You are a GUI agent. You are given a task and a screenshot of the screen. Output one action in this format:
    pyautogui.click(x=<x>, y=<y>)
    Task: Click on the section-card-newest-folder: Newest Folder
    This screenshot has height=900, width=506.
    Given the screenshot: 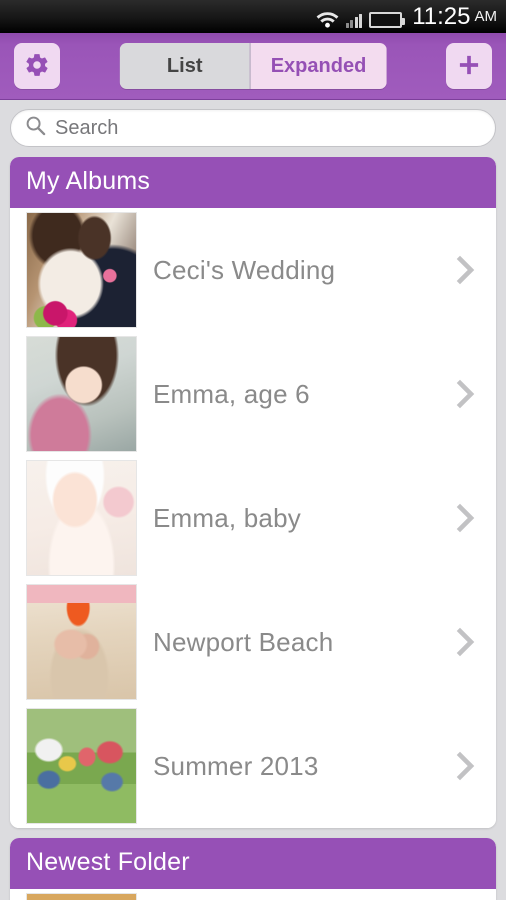 What is the action you would take?
    pyautogui.click(x=253, y=869)
    